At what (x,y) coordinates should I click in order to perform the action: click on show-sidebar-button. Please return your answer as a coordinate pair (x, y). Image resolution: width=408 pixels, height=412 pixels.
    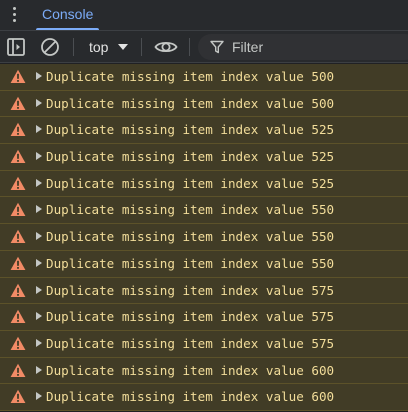
    Looking at the image, I should click on (16, 47).